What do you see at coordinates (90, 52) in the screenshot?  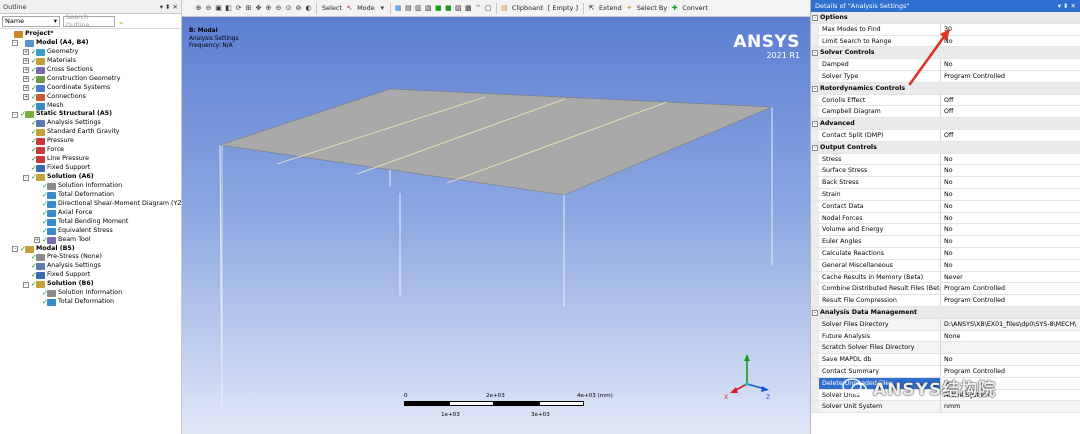 I see `tree-item: + ✓ Geometry` at bounding box center [90, 52].